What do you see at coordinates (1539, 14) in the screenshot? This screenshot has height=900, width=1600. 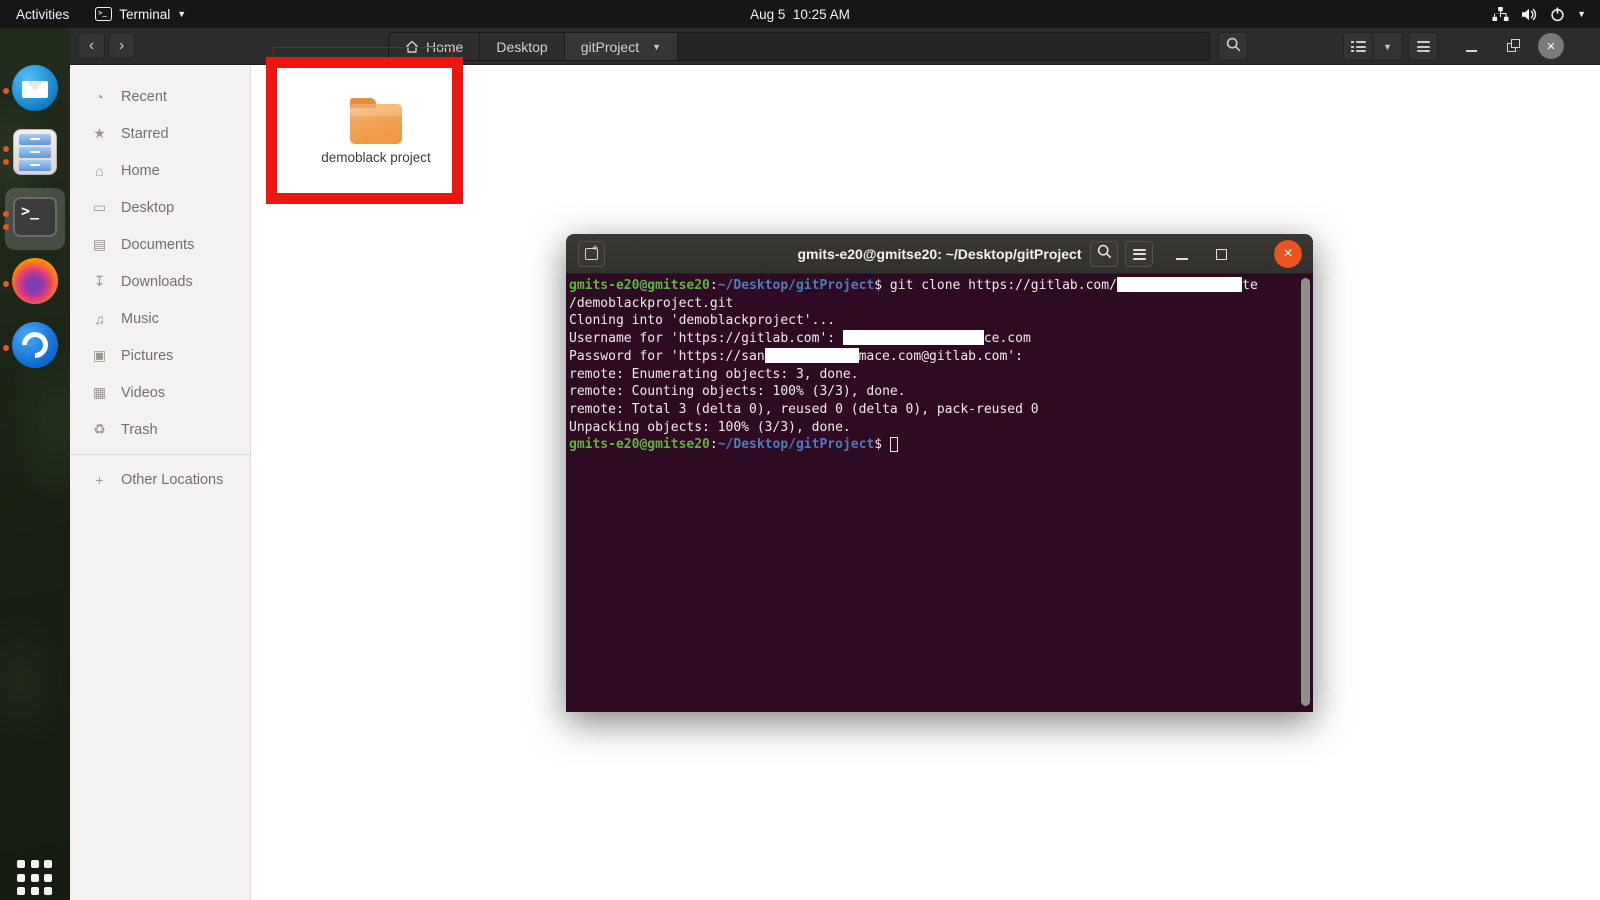 I see `system-status-area: ▼` at bounding box center [1539, 14].